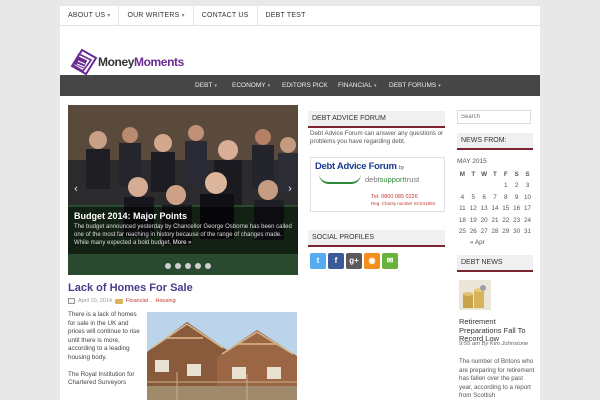 The image size is (600, 400). Describe the element at coordinates (305, 85) in the screenshot. I see `nav-item-editors-pick: Editors Pick` at that location.